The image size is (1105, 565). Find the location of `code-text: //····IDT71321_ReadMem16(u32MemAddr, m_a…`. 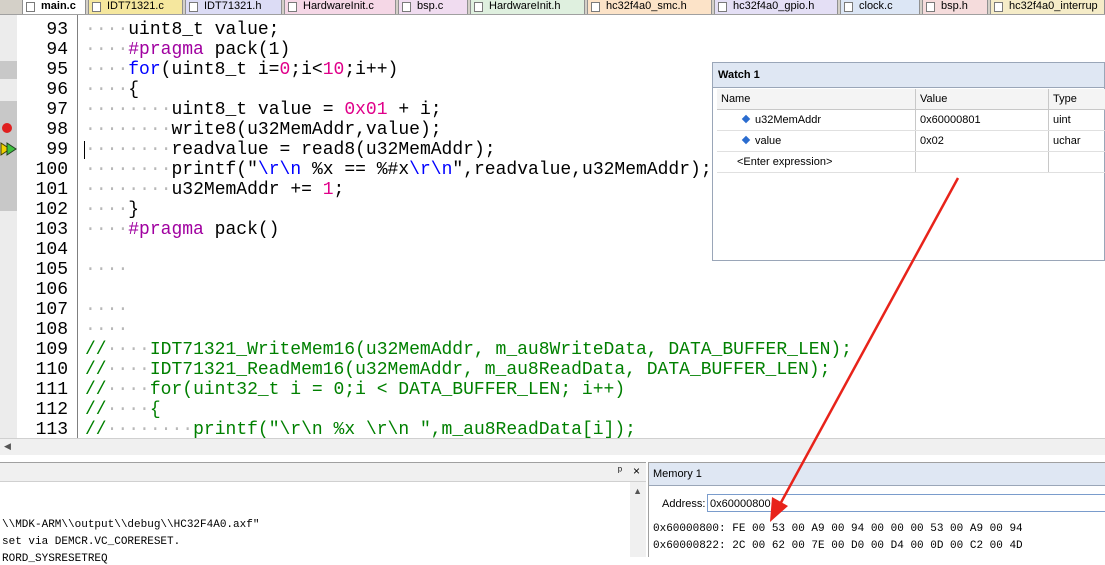

code-text: //····IDT71321_ReadMem16(u32MemAddr, m_a… is located at coordinates (457, 370).